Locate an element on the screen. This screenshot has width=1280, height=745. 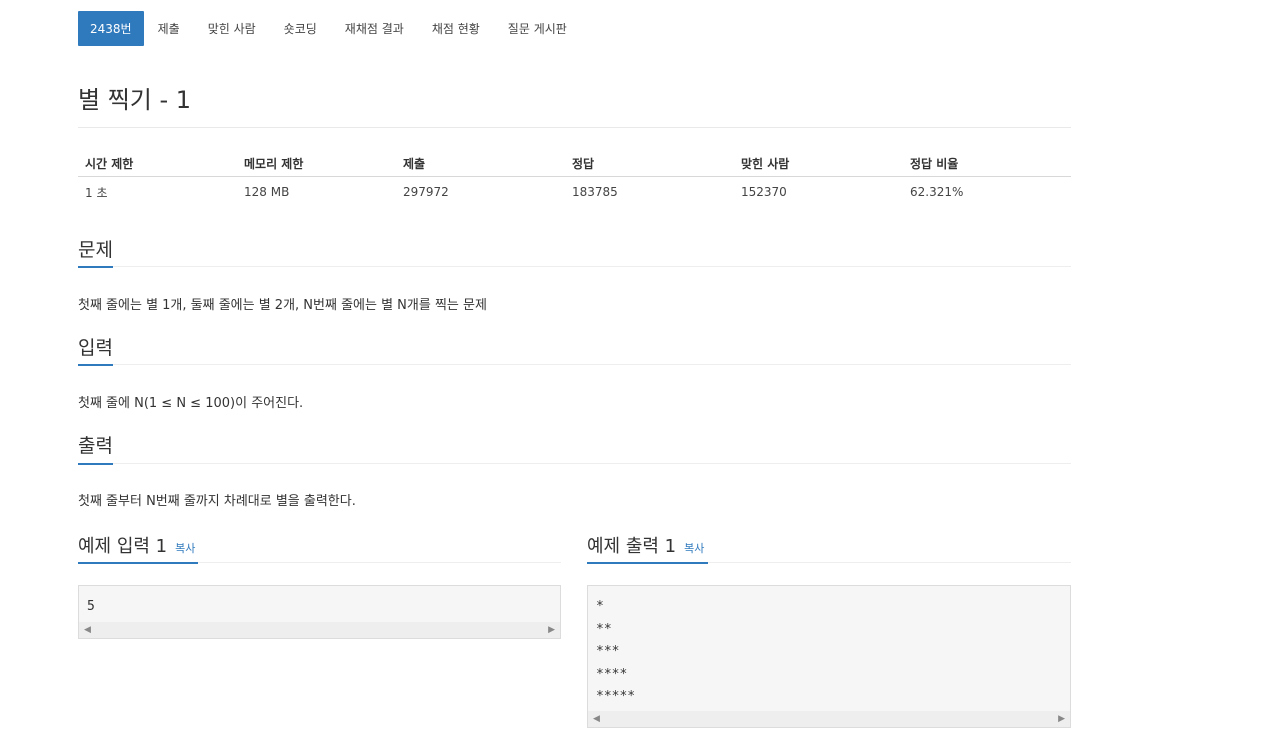
input-heading: 입력 is located at coordinates (95, 348).